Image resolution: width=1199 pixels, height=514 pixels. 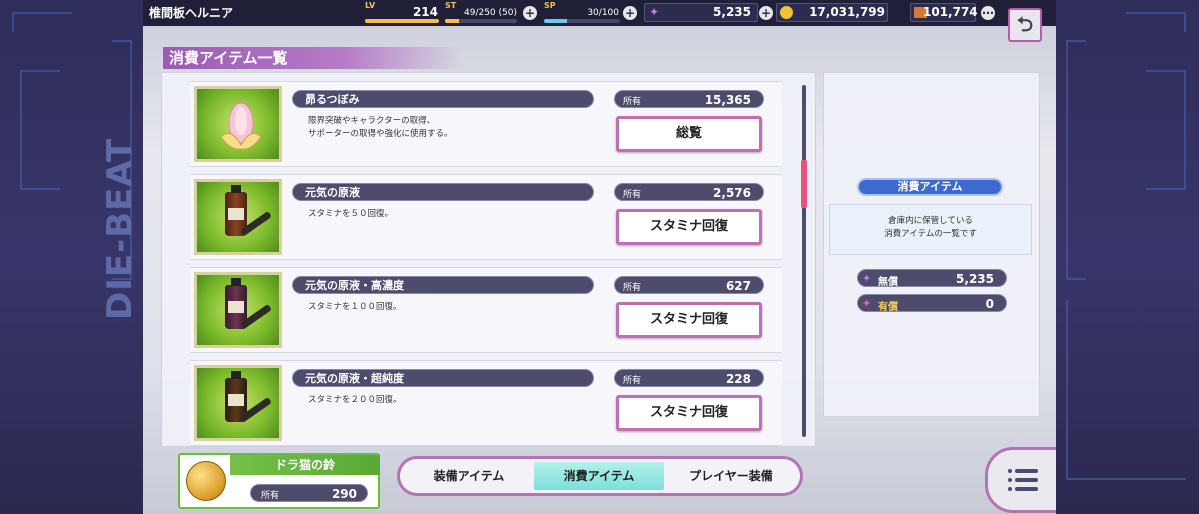 I want to click on st-bar, so click(x=481, y=21).